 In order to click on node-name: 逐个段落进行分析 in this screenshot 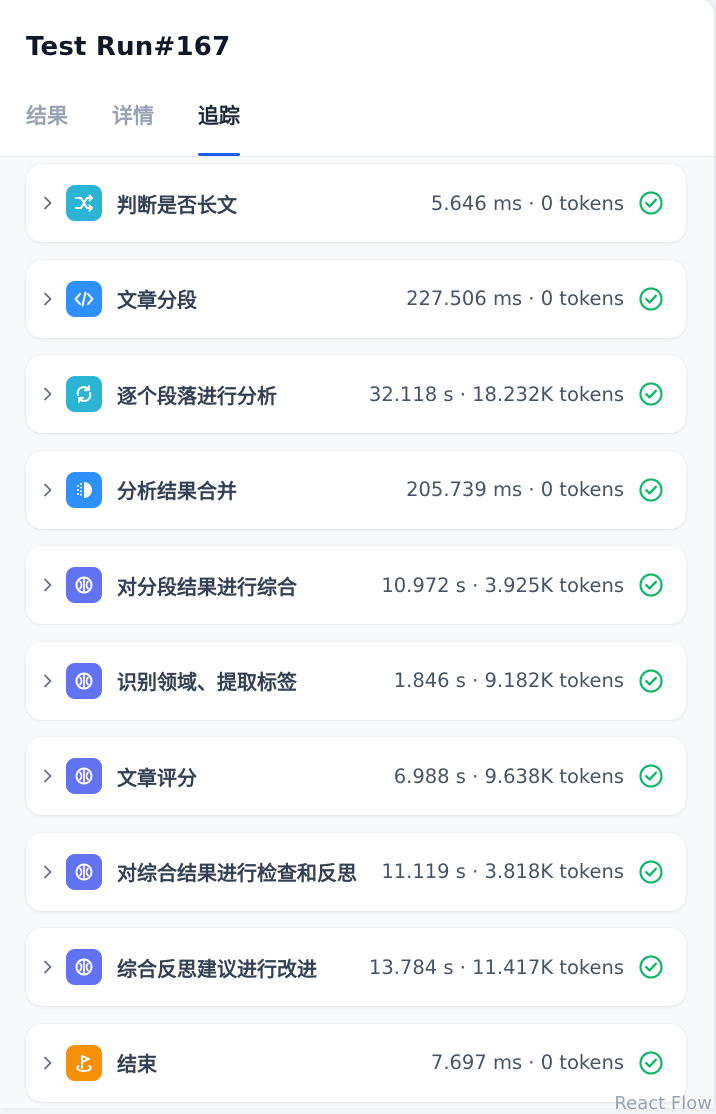, I will do `click(197, 395)`.